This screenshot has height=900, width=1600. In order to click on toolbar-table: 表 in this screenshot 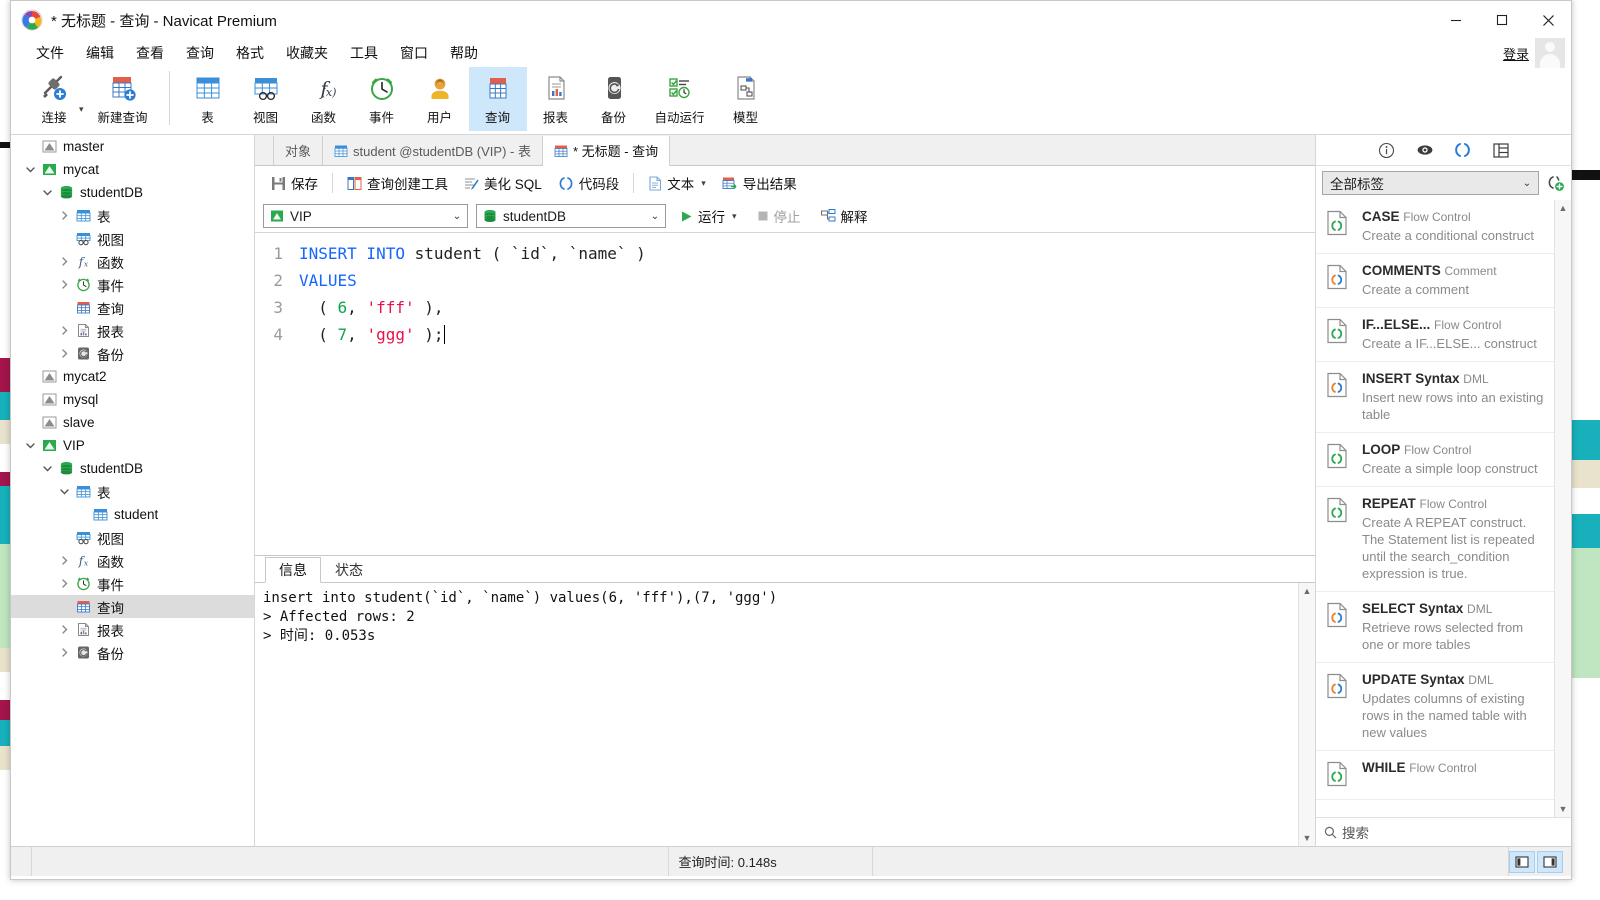, I will do `click(208, 99)`.